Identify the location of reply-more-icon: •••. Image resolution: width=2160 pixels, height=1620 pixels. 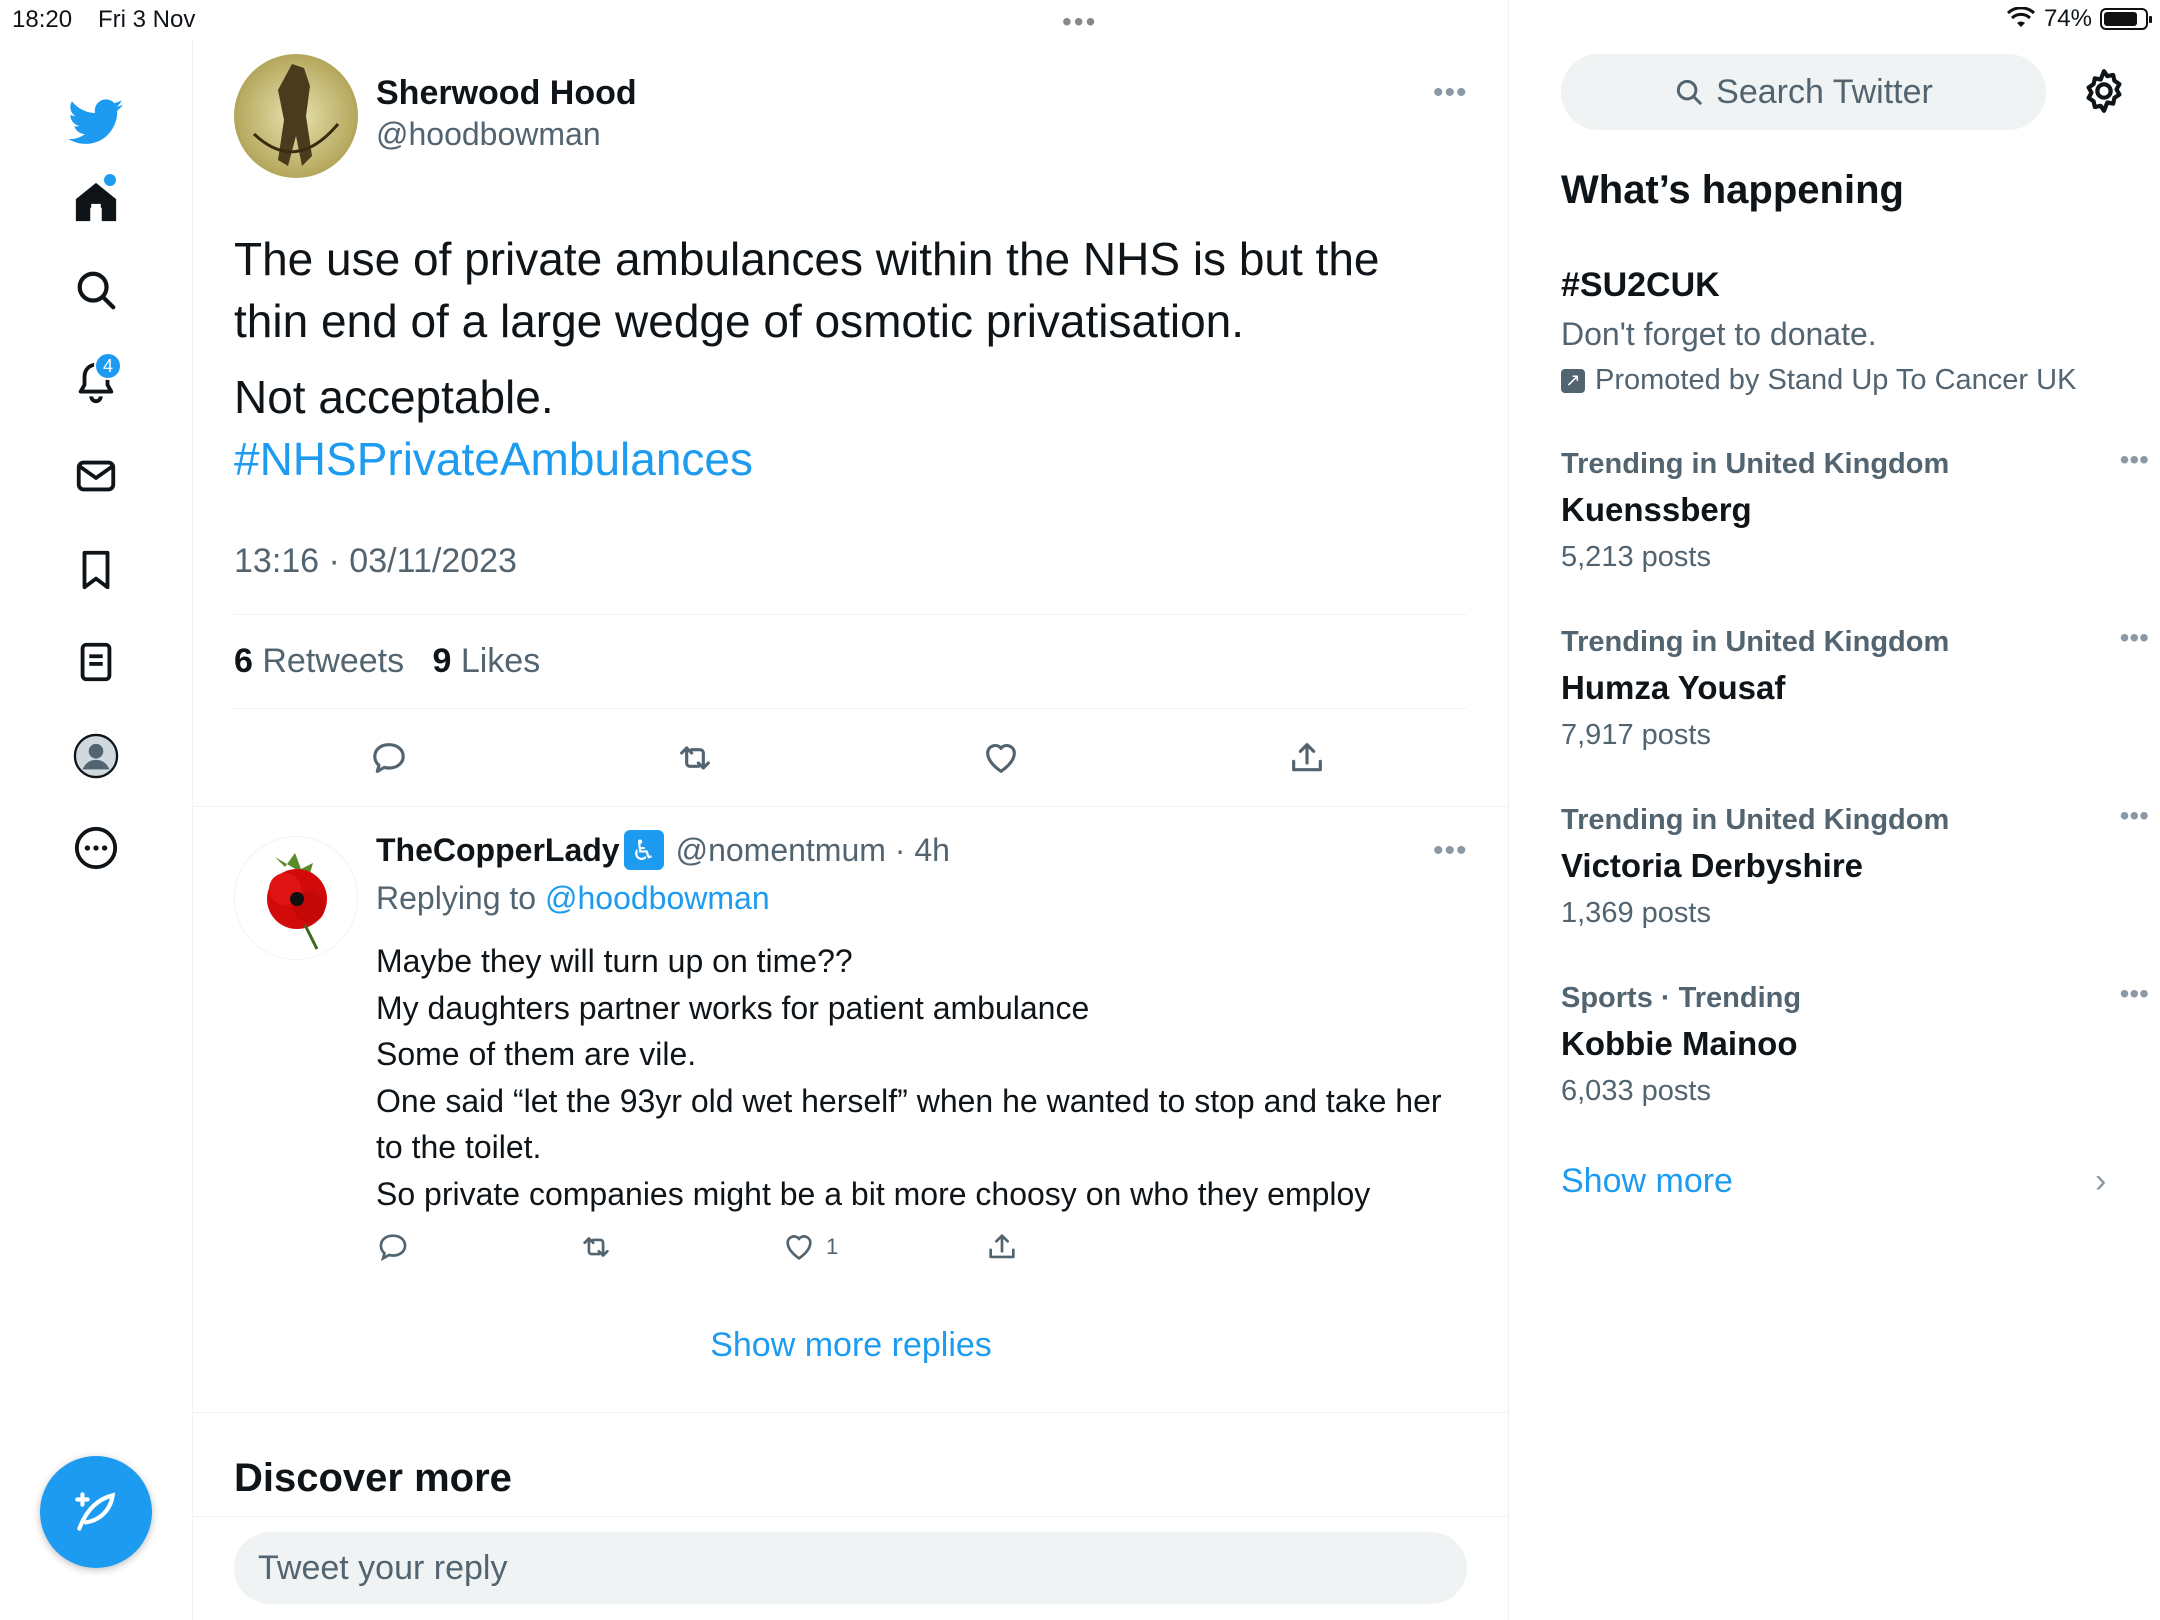
(1450, 851).